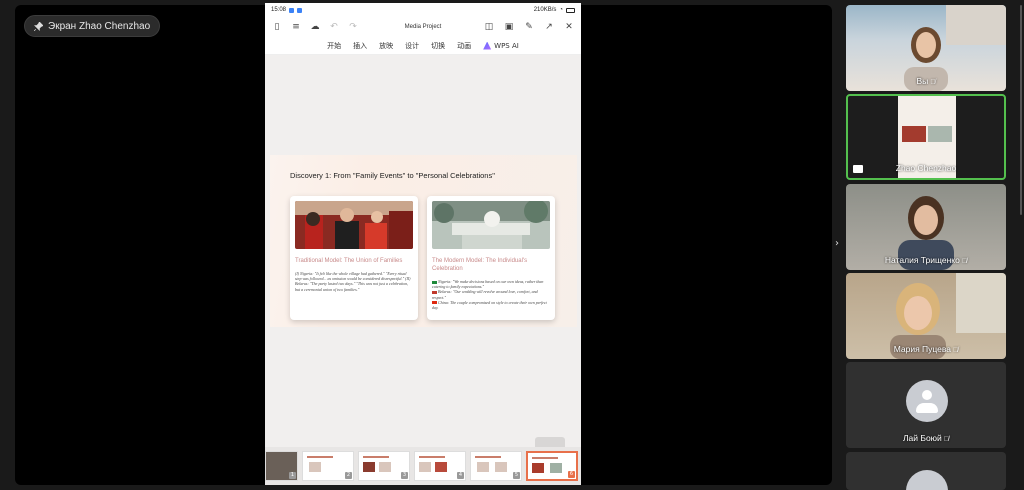  I want to click on participant-tile: Лай Боюй 🎙̸, so click(926, 405).